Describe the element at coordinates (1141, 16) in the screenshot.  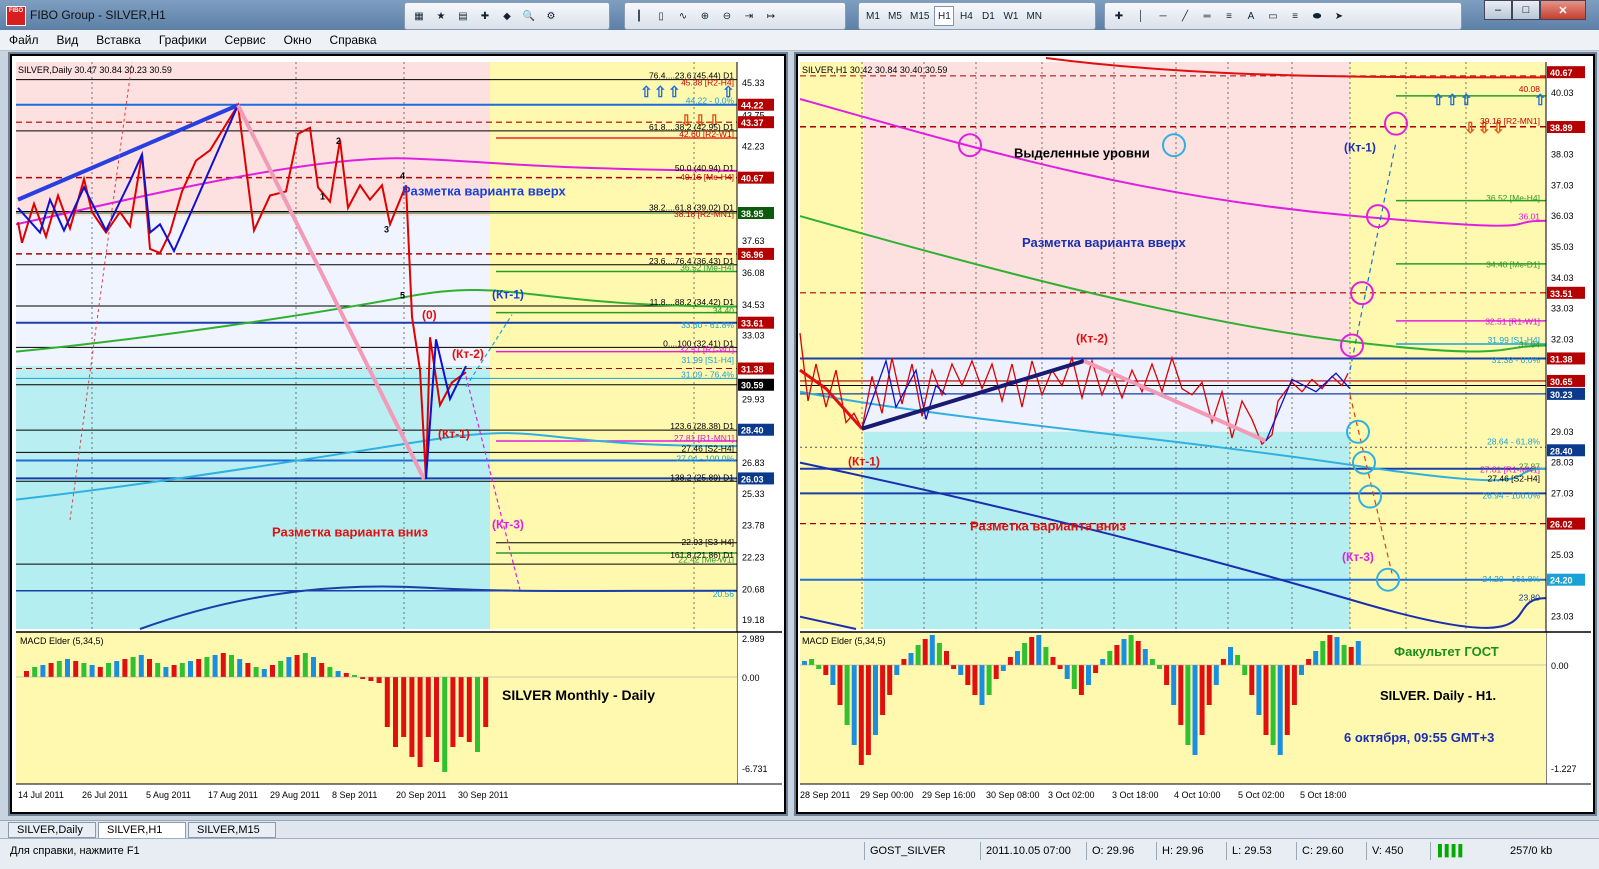
I see `vertical-line-icon: │` at that location.